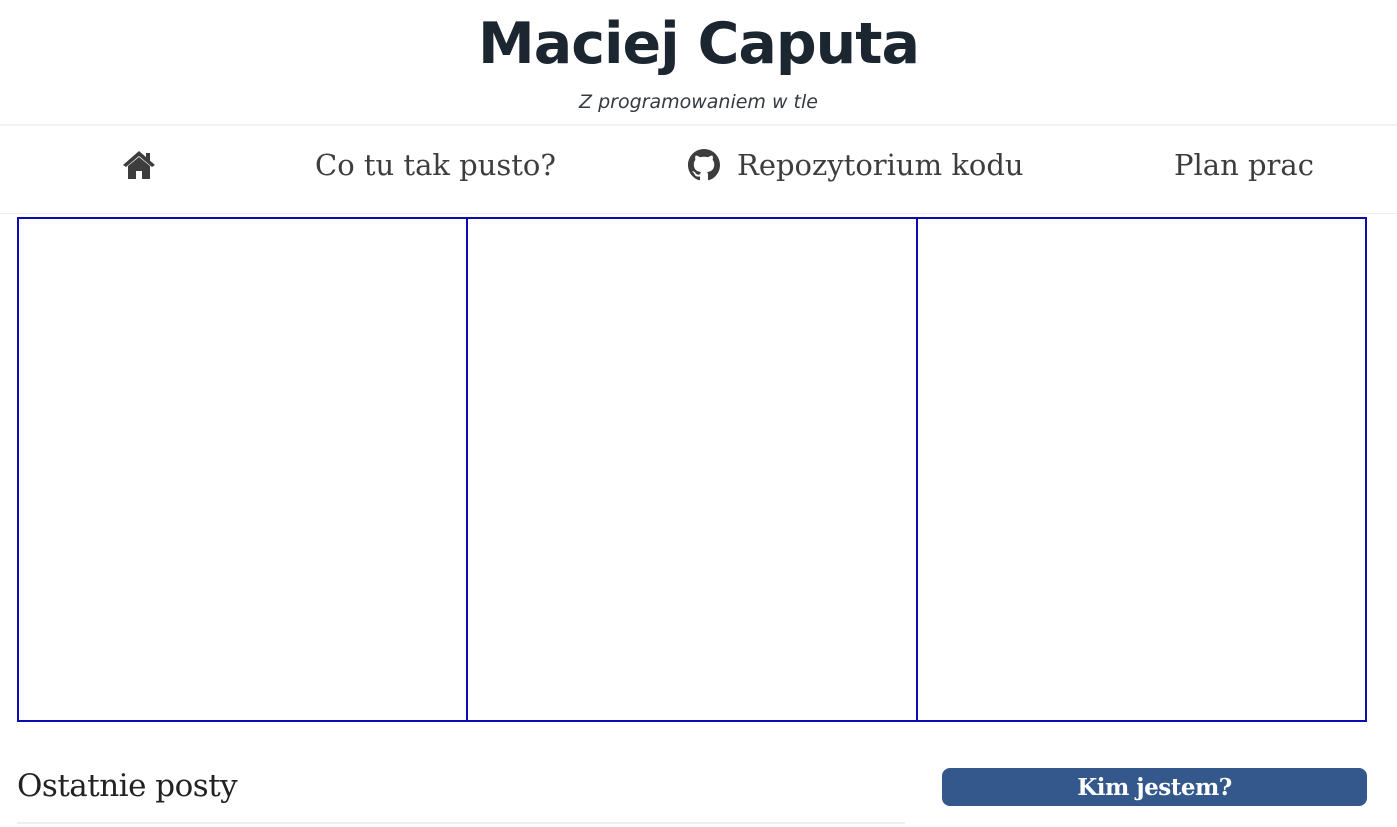 This screenshot has width=1397, height=827. I want to click on nav-item-home, so click(139, 165).